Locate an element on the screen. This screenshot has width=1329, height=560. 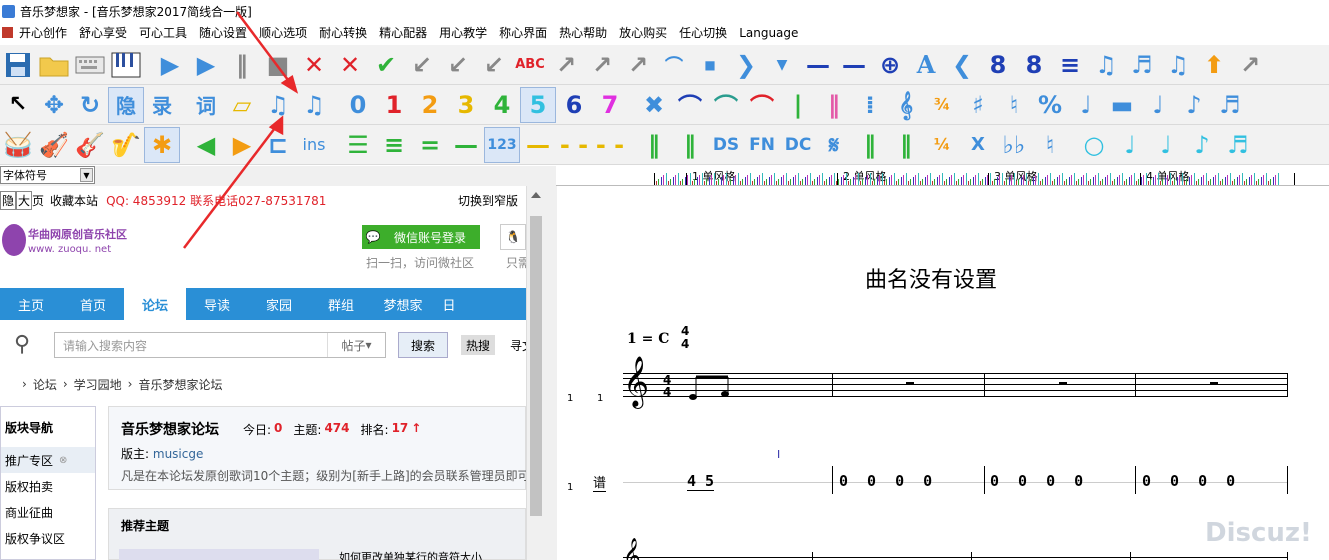
guitar-icon: 🎸 is located at coordinates (90, 145).